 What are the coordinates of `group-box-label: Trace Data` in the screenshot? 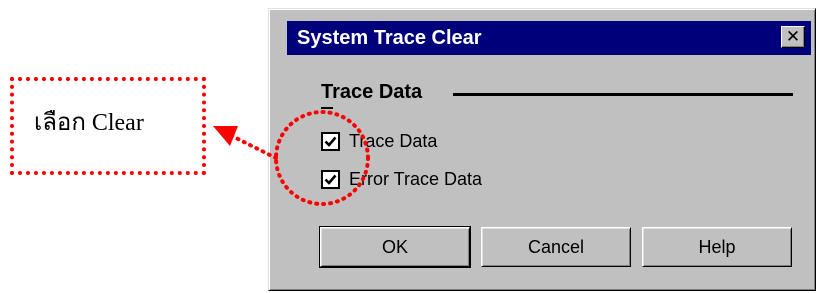 It's located at (373, 92).